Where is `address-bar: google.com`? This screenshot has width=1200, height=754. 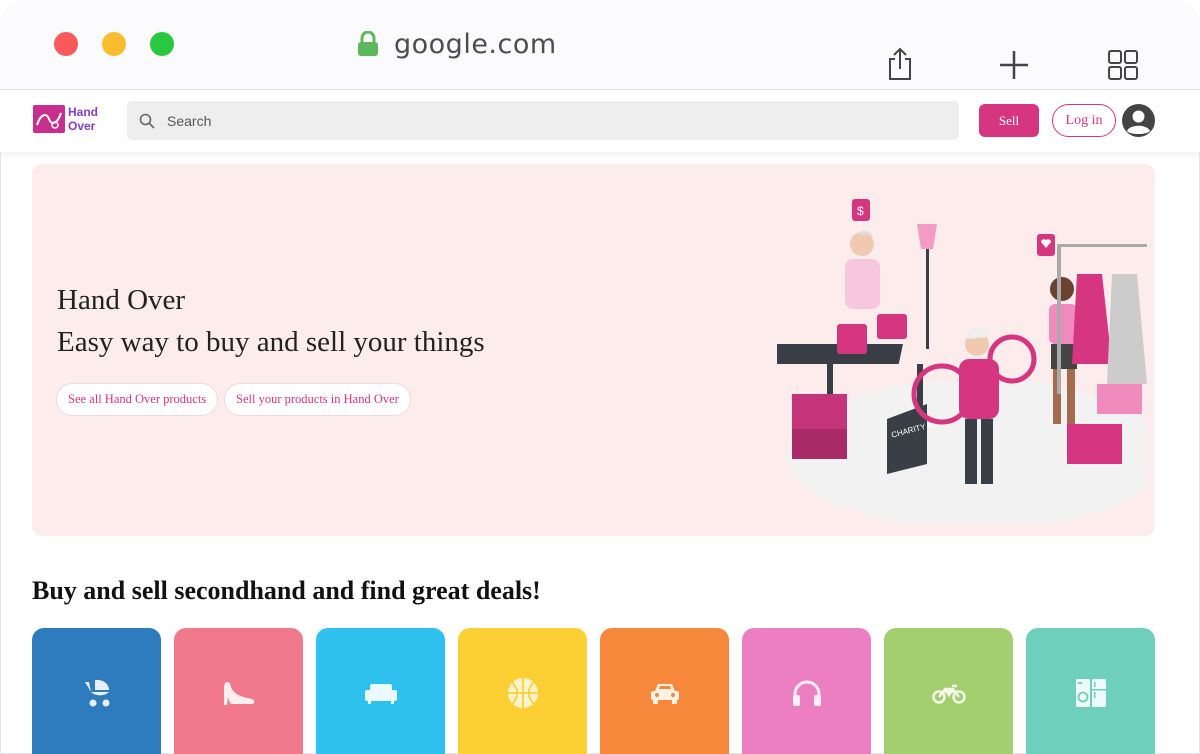
address-bar: google.com is located at coordinates (456, 44).